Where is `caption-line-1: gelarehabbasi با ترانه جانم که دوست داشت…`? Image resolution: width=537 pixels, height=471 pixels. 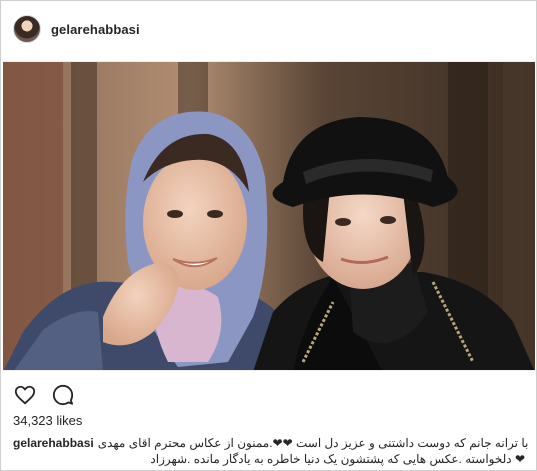 caption-line-1: gelarehabbasi با ترانه جانم که دوست داشت… is located at coordinates (270, 443).